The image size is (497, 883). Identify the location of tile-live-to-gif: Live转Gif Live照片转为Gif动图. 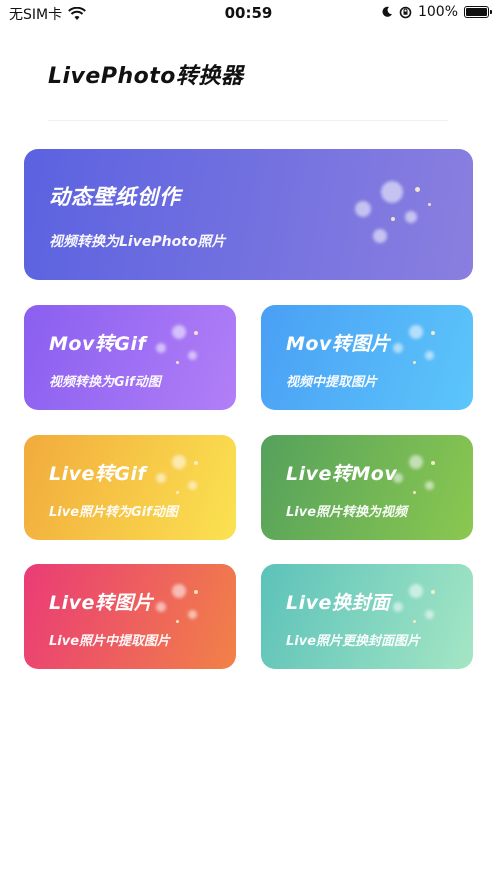
(130, 487).